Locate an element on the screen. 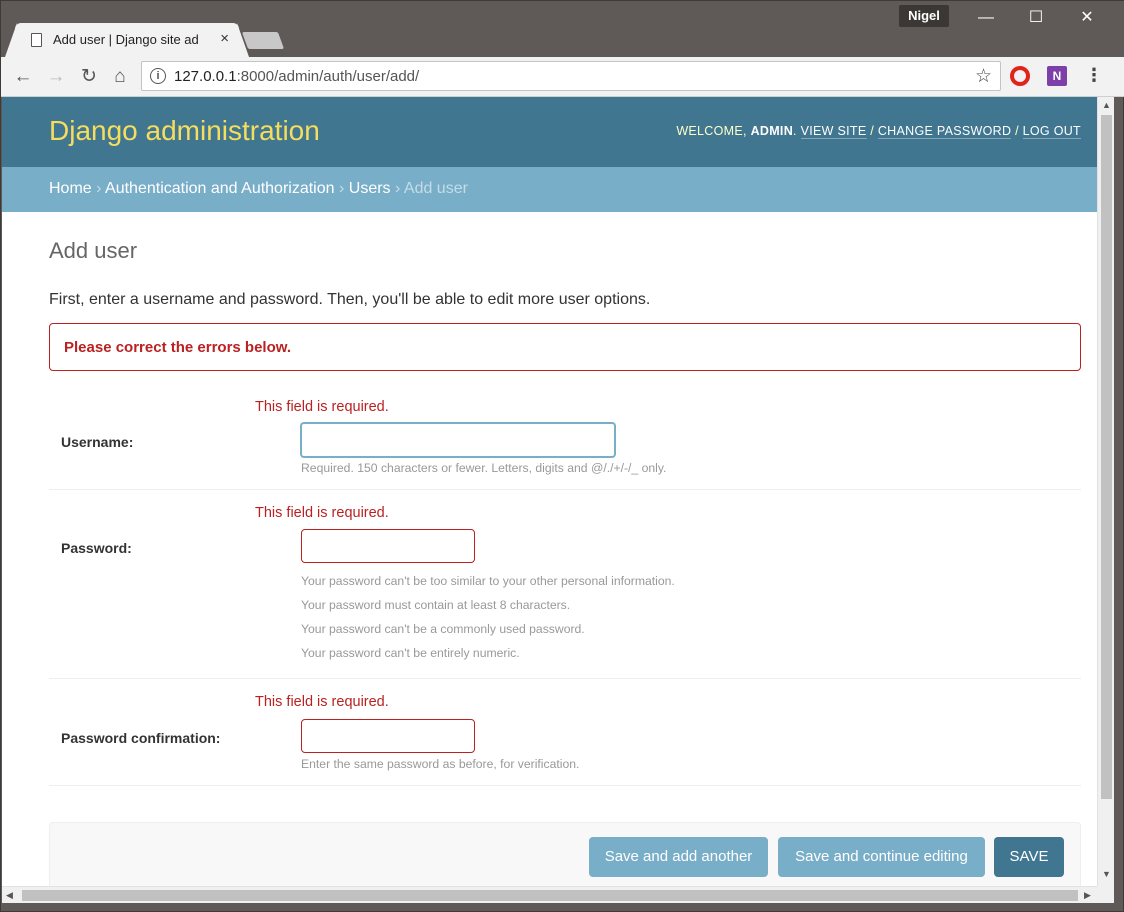 Image resolution: width=1124 pixels, height=912 pixels. password-confirmation-input is located at coordinates (388, 736).